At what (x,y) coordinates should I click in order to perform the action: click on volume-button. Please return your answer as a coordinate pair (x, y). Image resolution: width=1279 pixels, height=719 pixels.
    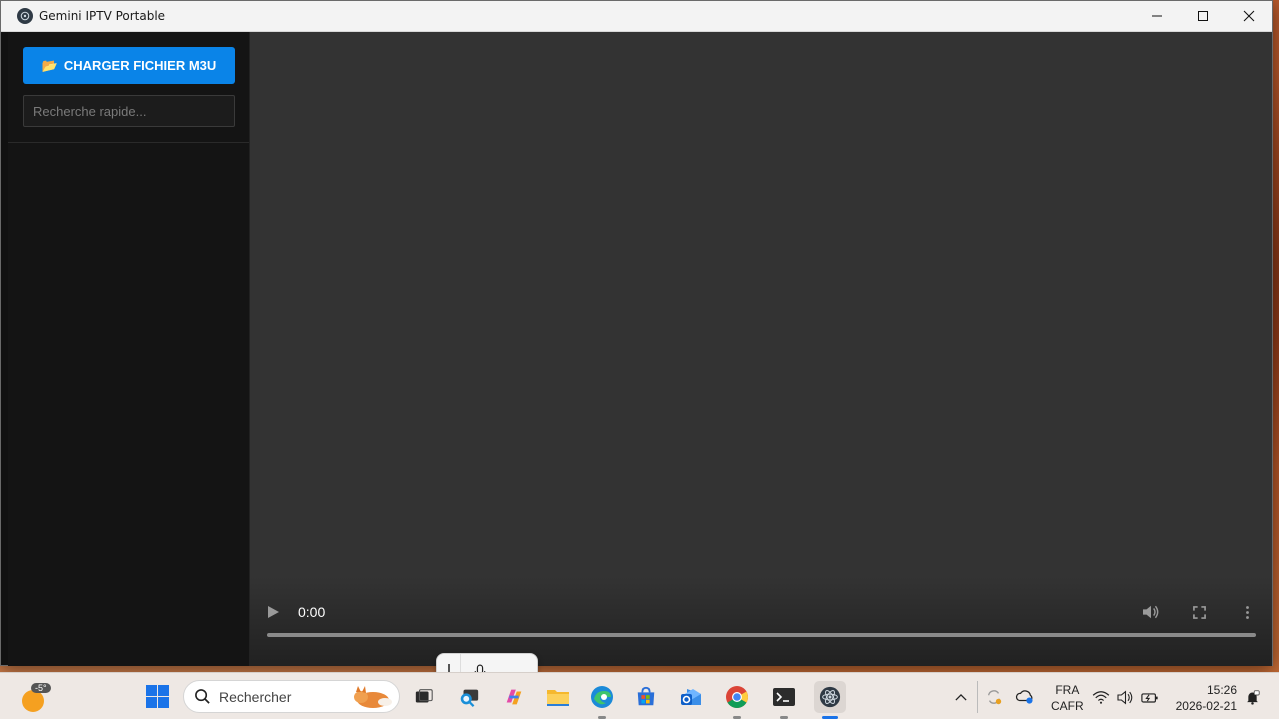
    Looking at the image, I should click on (1151, 612).